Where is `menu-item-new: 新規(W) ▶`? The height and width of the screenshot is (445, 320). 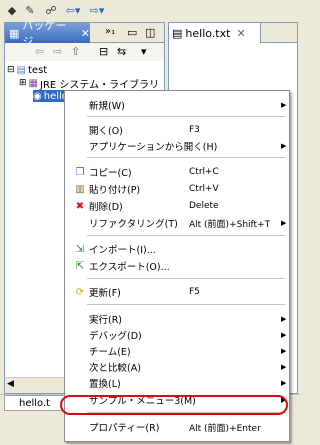 menu-item-new: 新規(W) ▶ is located at coordinates (177, 105).